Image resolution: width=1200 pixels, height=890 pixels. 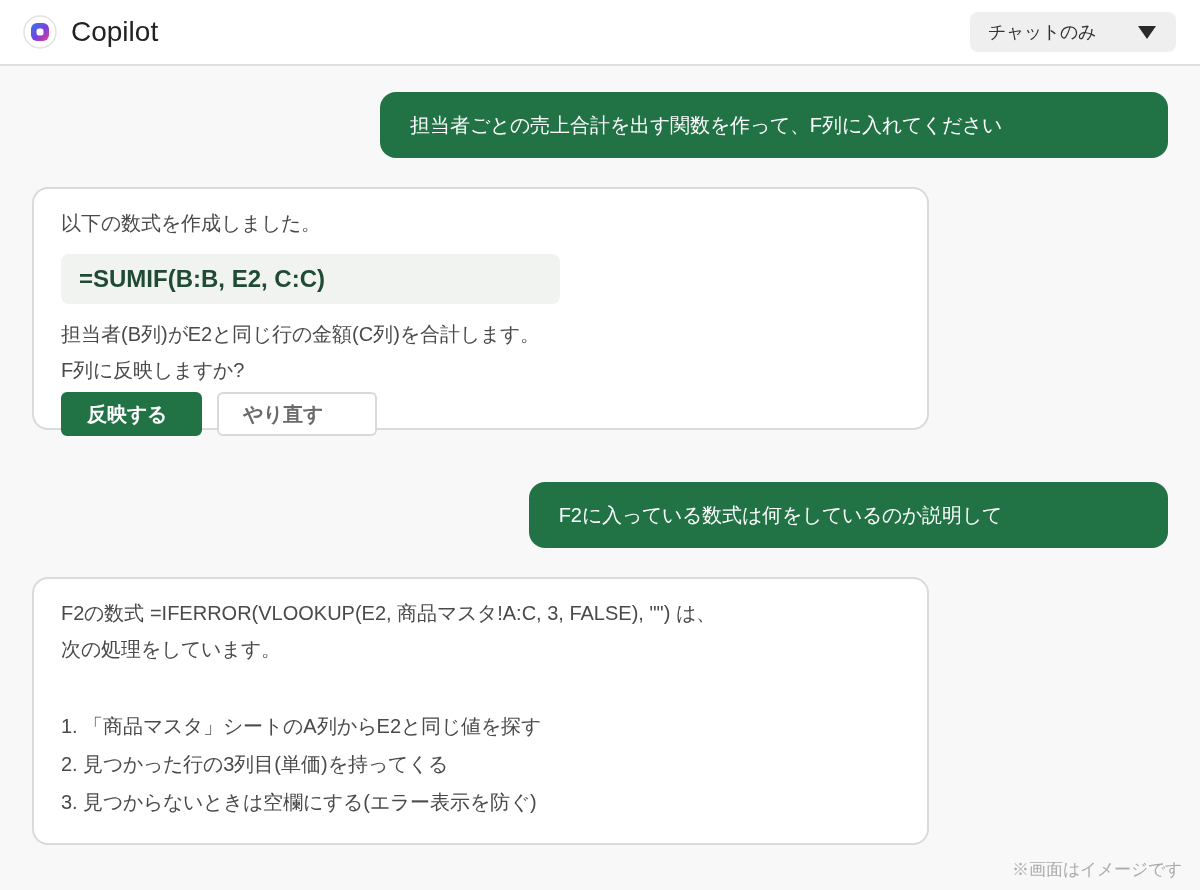 I want to click on app-title: Copilot, so click(x=115, y=32).